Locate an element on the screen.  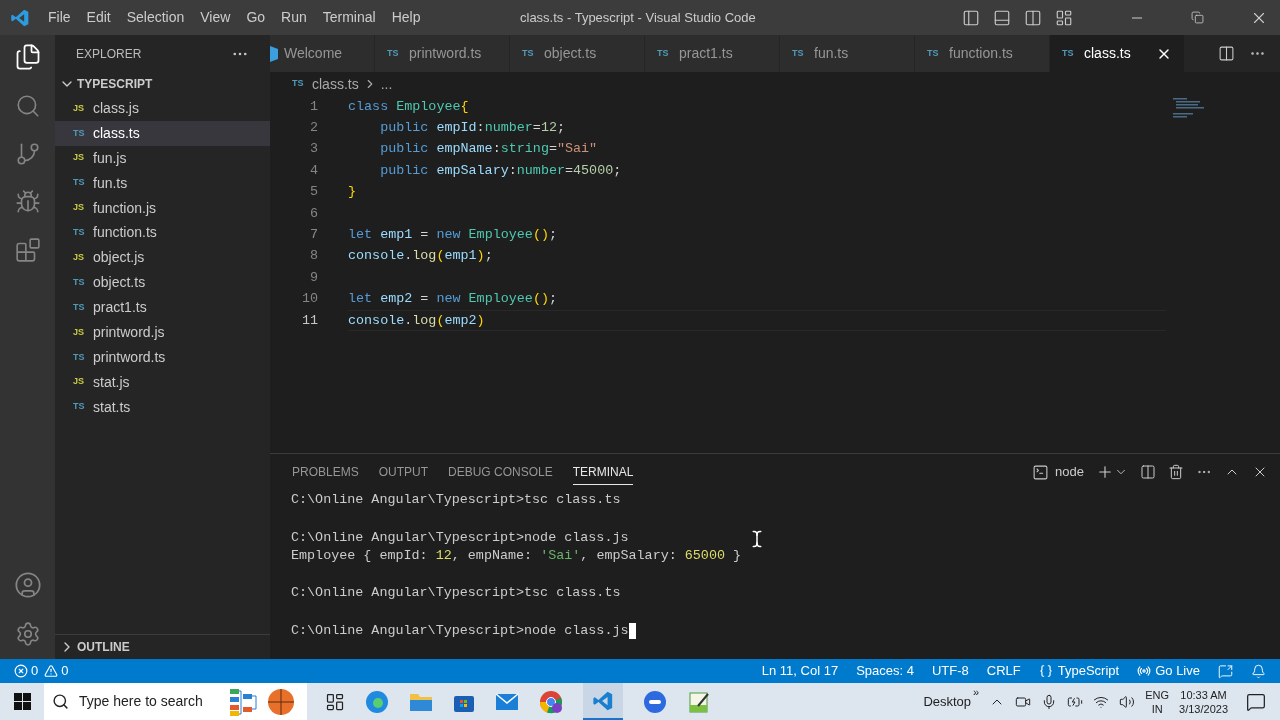
menu-item: File is located at coordinates (59, 17).